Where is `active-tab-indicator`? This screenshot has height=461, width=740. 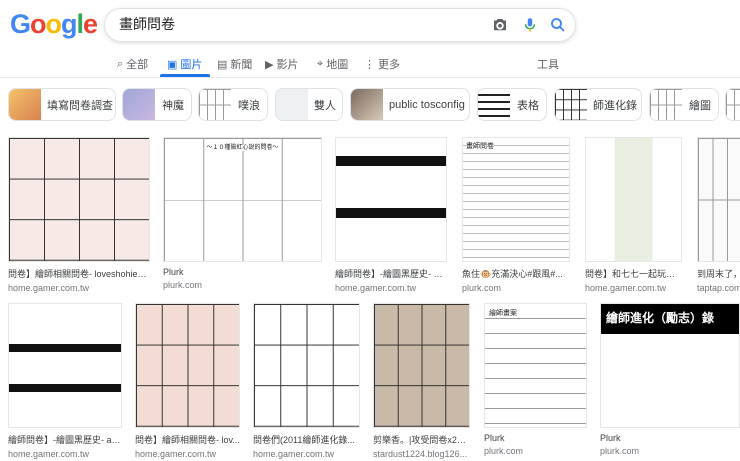
active-tab-indicator is located at coordinates (185, 75).